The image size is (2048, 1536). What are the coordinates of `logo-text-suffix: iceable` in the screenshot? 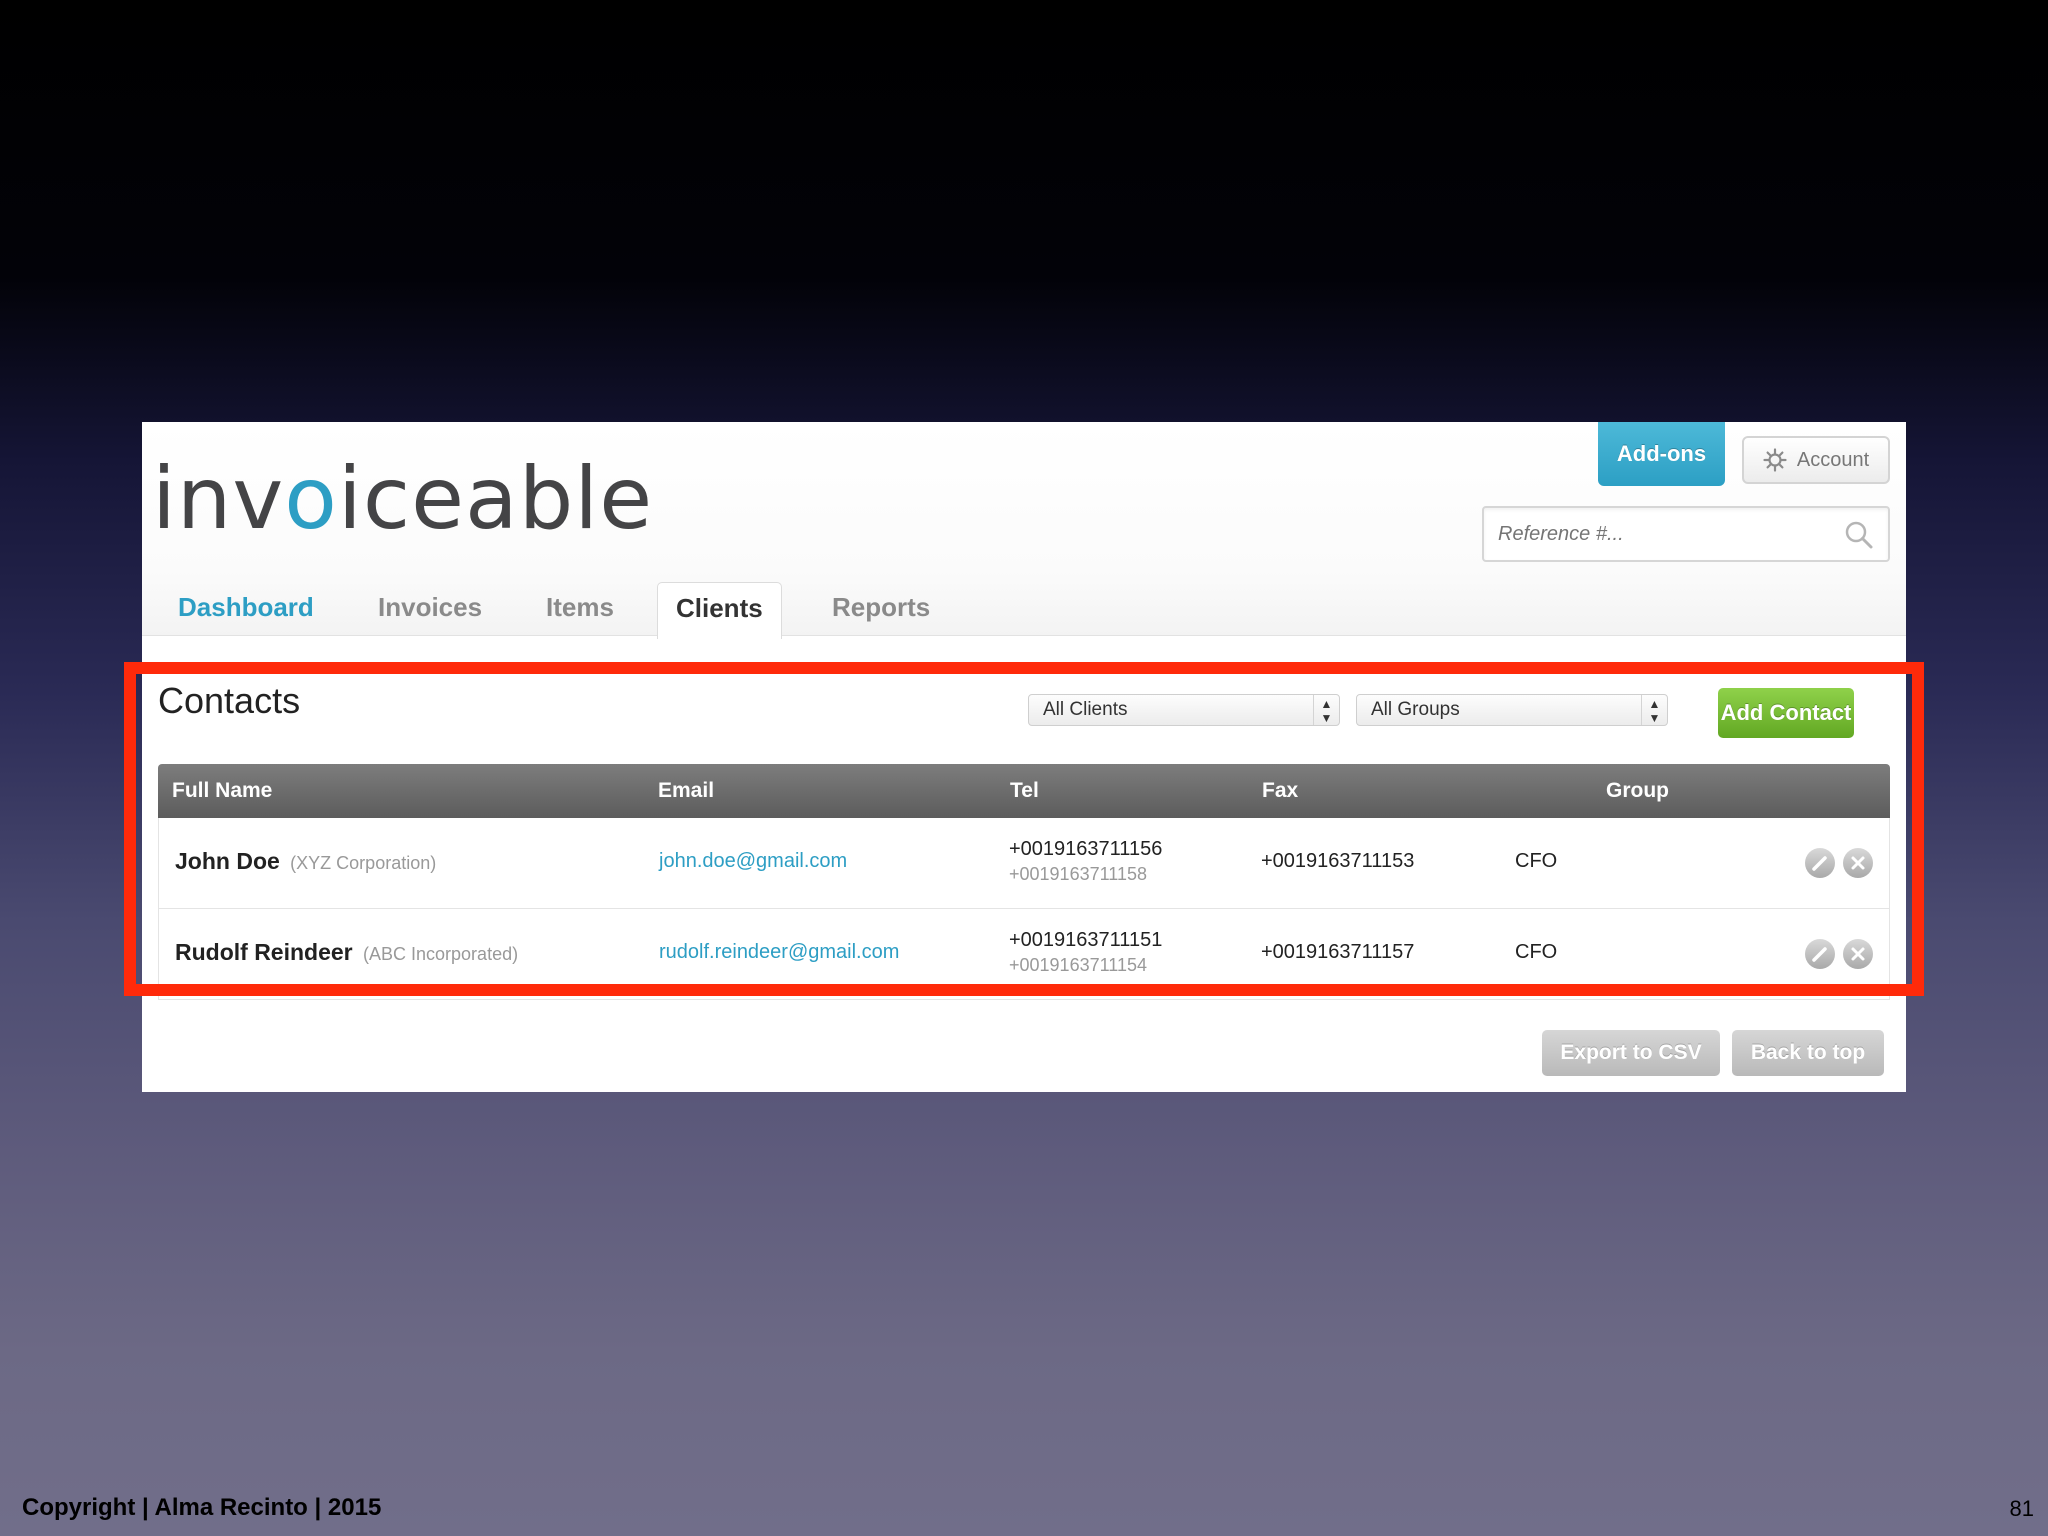 It's located at (495, 499).